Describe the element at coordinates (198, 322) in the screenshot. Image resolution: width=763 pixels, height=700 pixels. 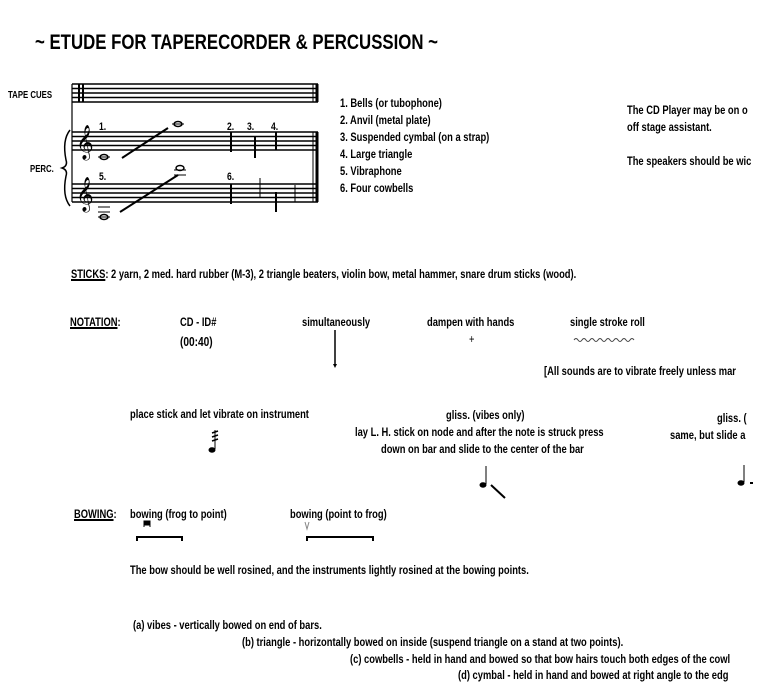
I see `cd-id-label: CD - ID#` at that location.